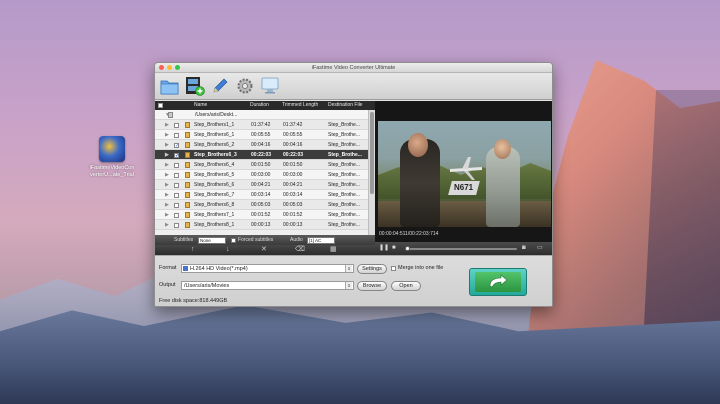 The width and height of the screenshot is (720, 404). What do you see at coordinates (177, 67) in the screenshot?
I see `maximize-window-button` at bounding box center [177, 67].